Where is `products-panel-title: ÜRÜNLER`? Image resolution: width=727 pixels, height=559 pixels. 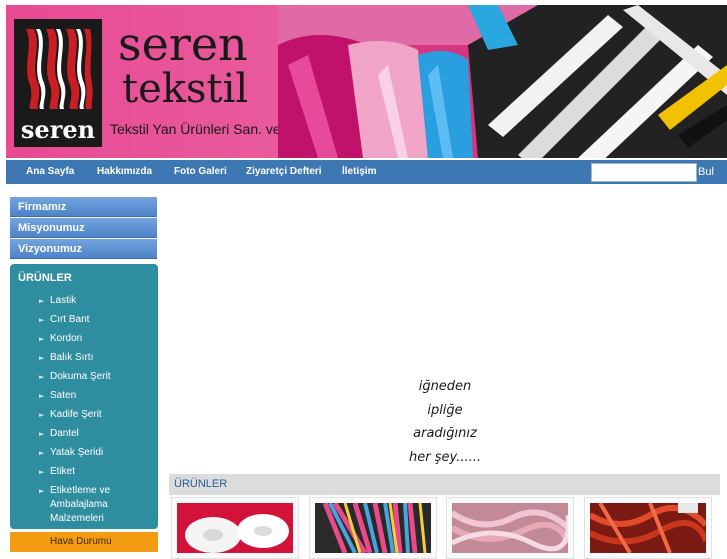
products-panel-title: ÜRÜNLER is located at coordinates (45, 278).